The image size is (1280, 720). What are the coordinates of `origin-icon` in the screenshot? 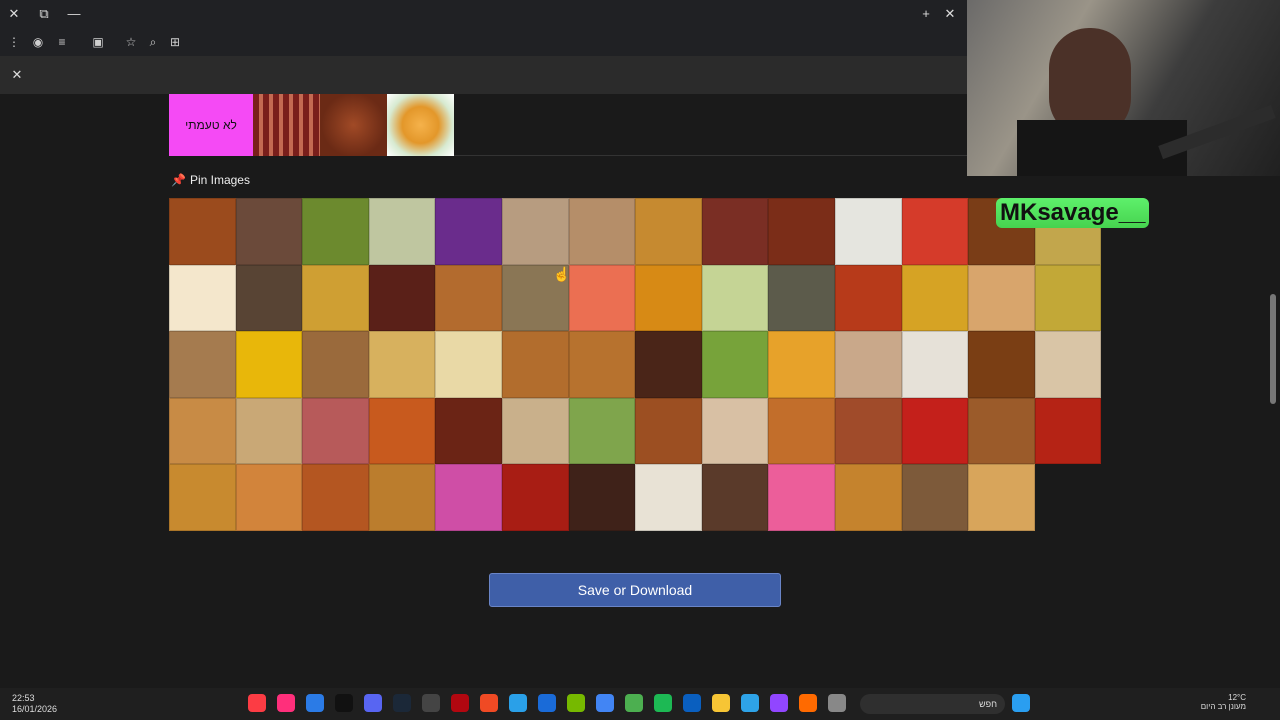 It's located at (489, 703).